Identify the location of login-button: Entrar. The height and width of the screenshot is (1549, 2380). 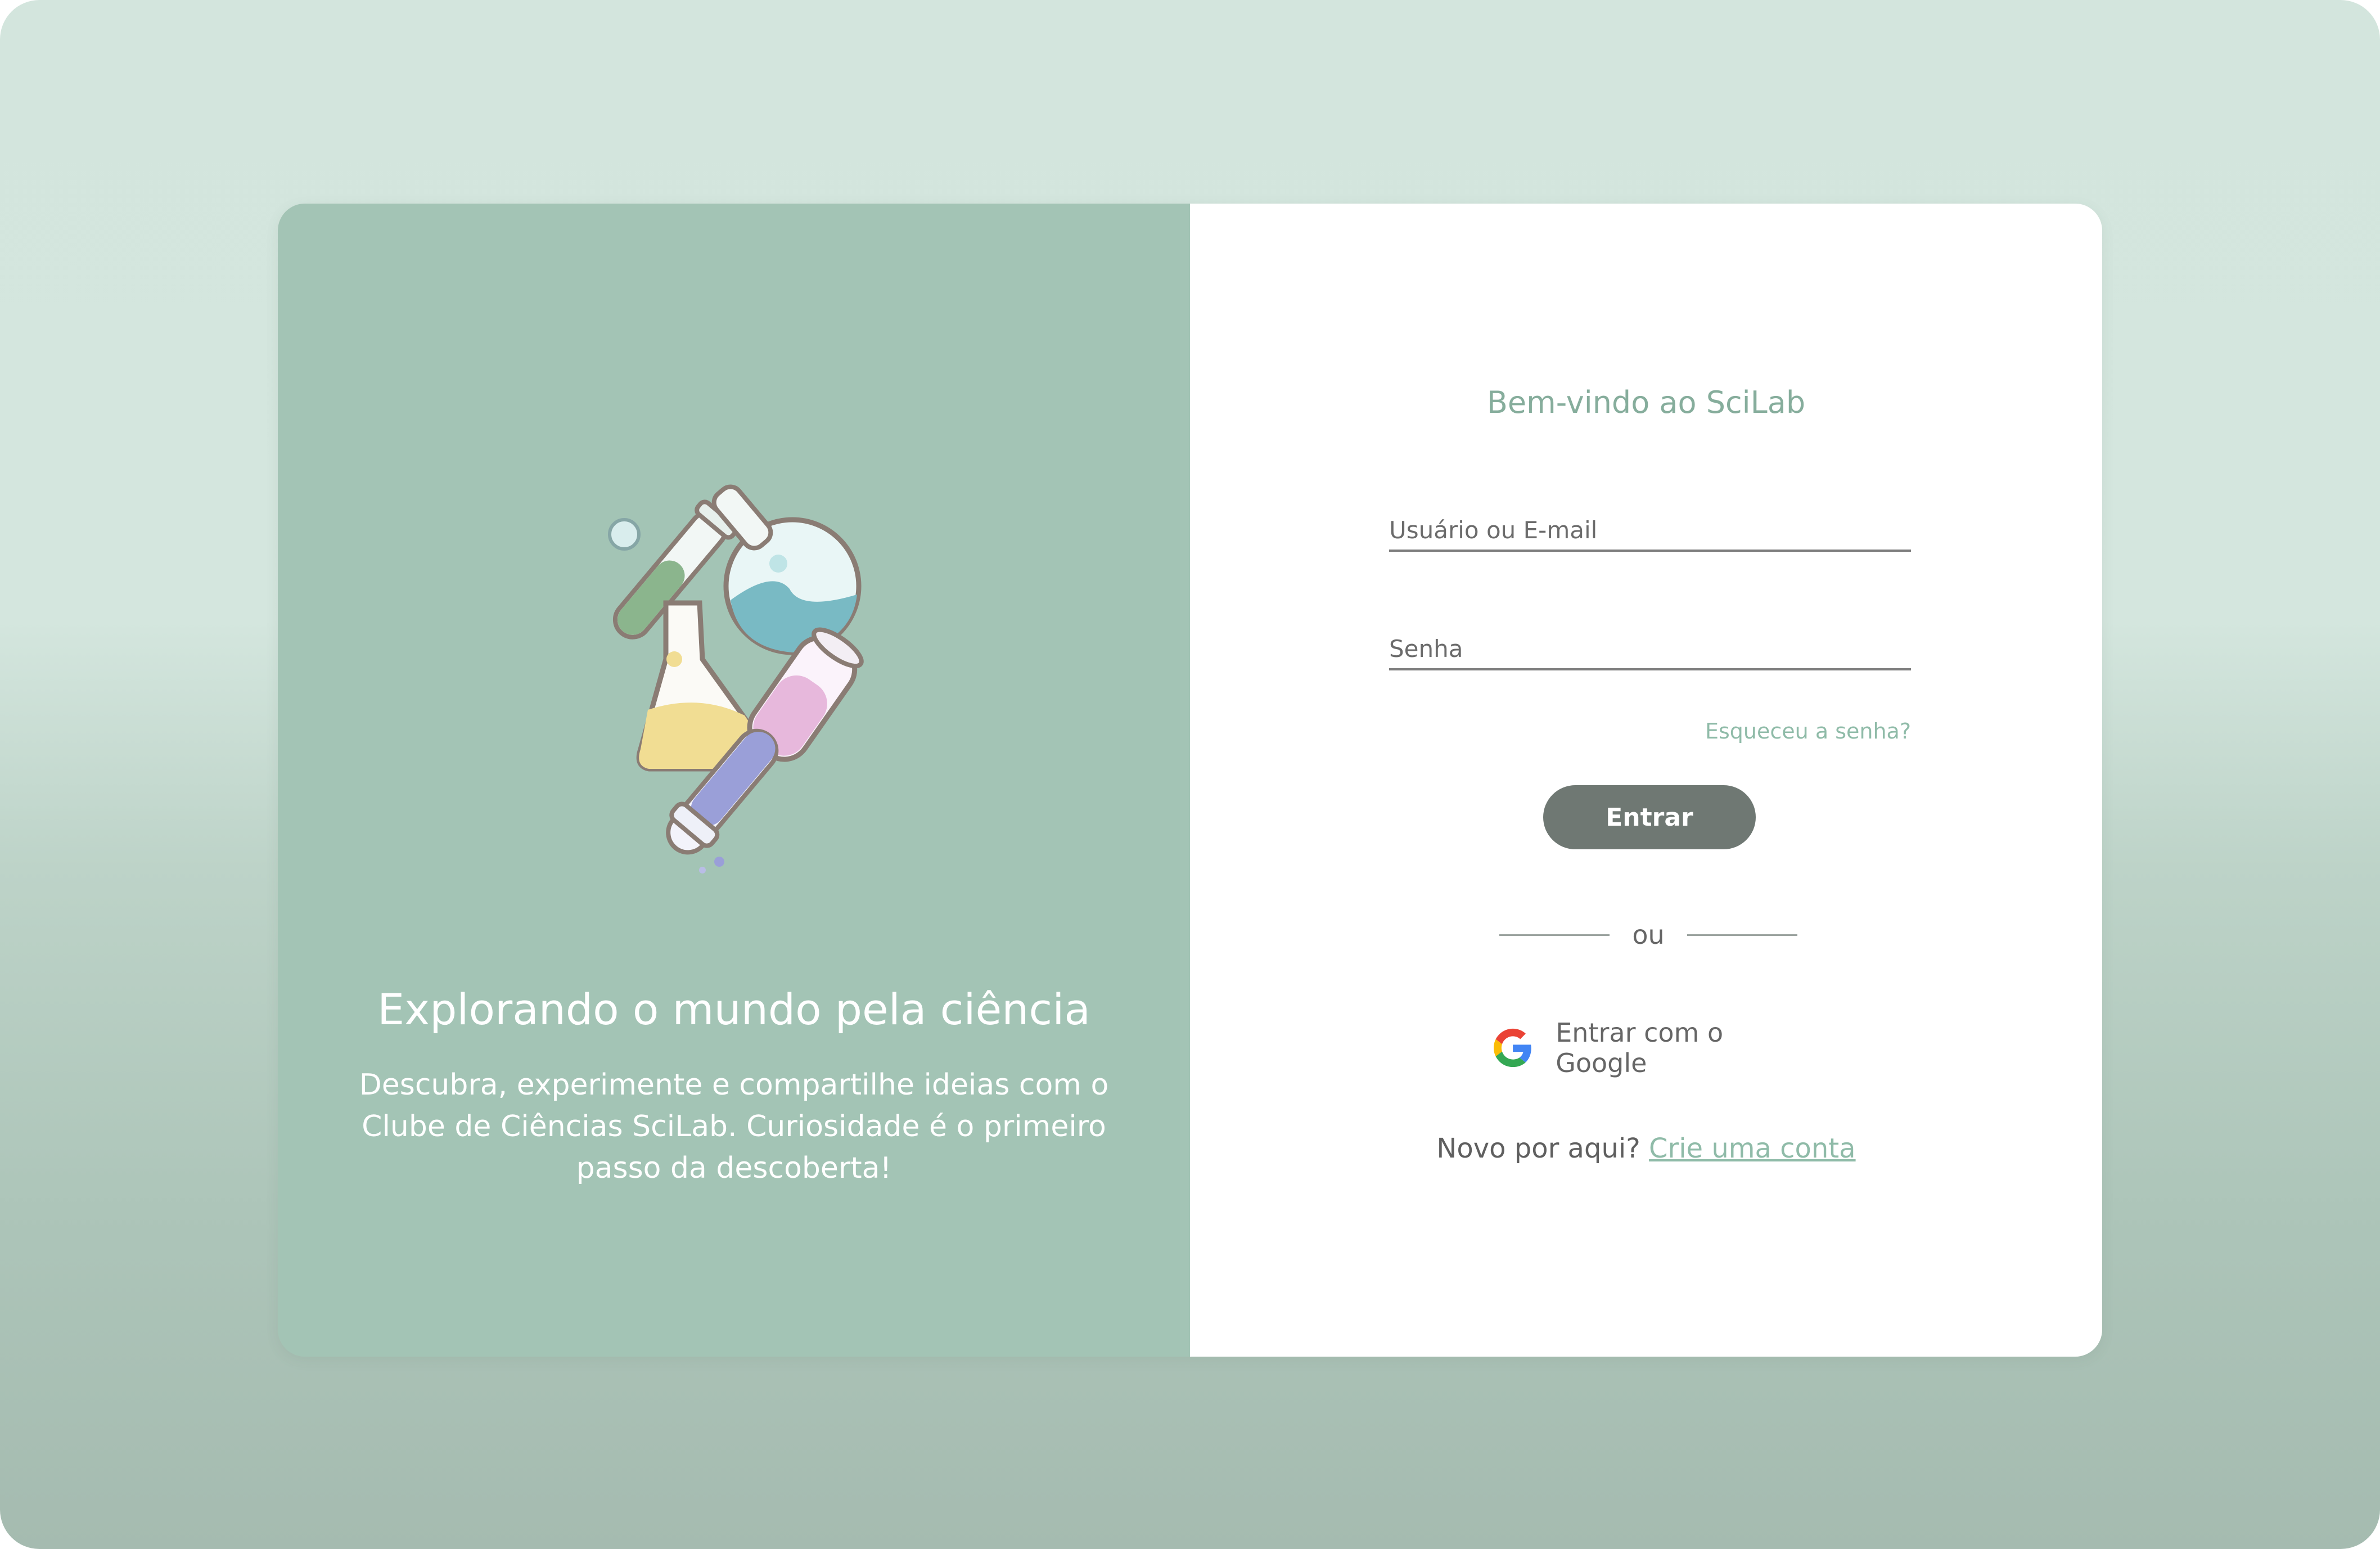
(1649, 817).